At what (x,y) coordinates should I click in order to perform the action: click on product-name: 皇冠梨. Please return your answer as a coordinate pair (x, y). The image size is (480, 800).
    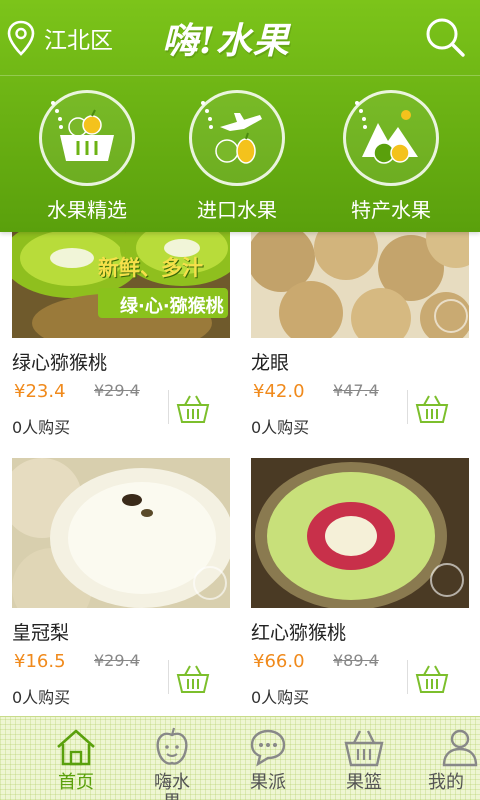
    Looking at the image, I should click on (40, 631).